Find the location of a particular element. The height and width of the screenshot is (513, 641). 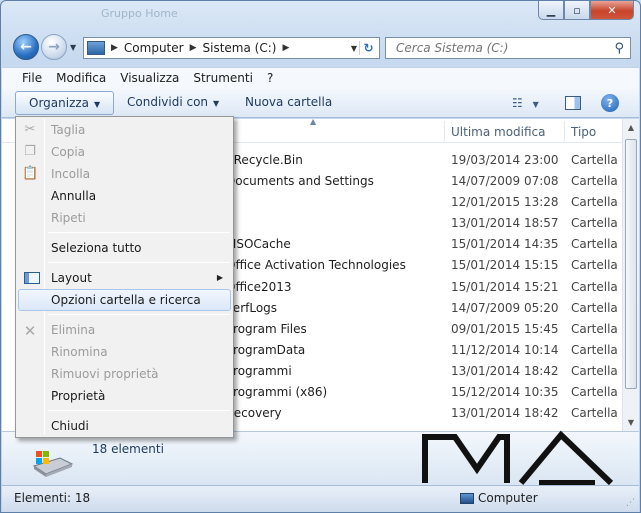

menu-item-label: Proprietà is located at coordinates (78, 396).